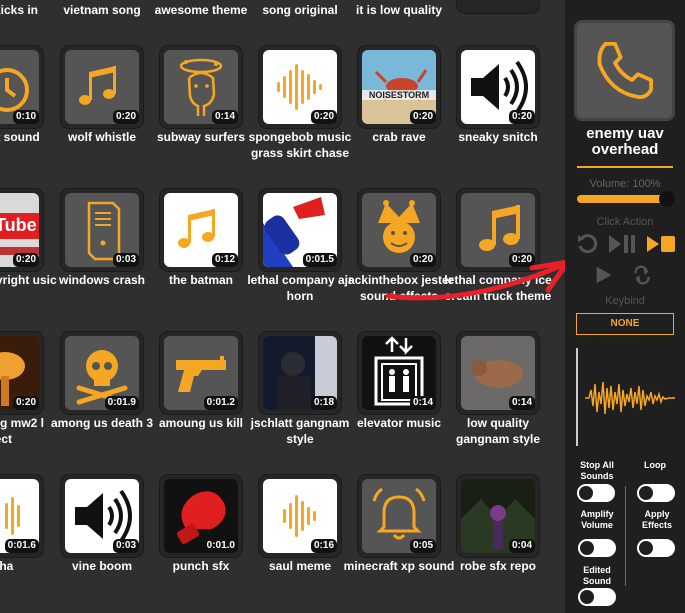 The height and width of the screenshot is (613, 685). I want to click on sound-tile: 0:01.6, so click(22, 516).